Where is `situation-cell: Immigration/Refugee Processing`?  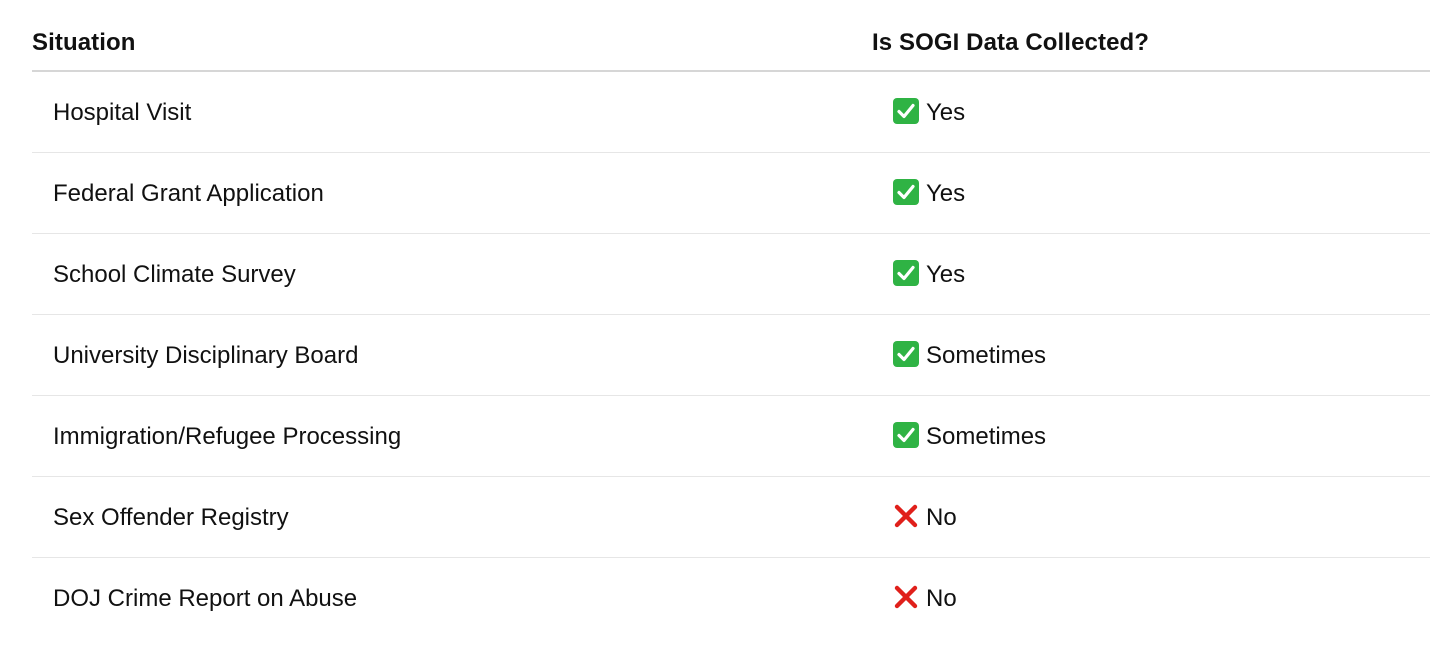 situation-cell: Immigration/Refugee Processing is located at coordinates (227, 436).